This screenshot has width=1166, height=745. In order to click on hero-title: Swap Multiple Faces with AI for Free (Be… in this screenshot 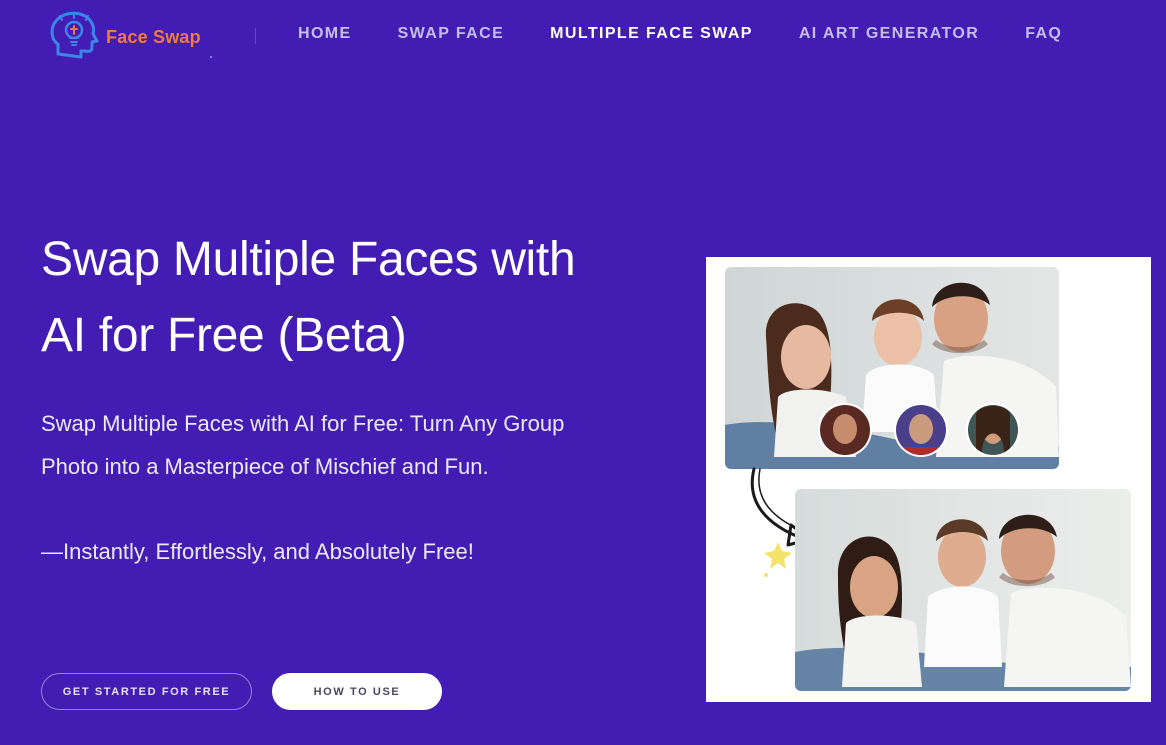, I will do `click(351, 298)`.